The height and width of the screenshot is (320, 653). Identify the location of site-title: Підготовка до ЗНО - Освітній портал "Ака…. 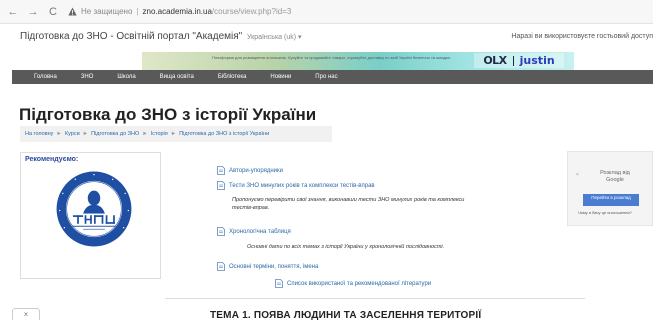
(131, 36).